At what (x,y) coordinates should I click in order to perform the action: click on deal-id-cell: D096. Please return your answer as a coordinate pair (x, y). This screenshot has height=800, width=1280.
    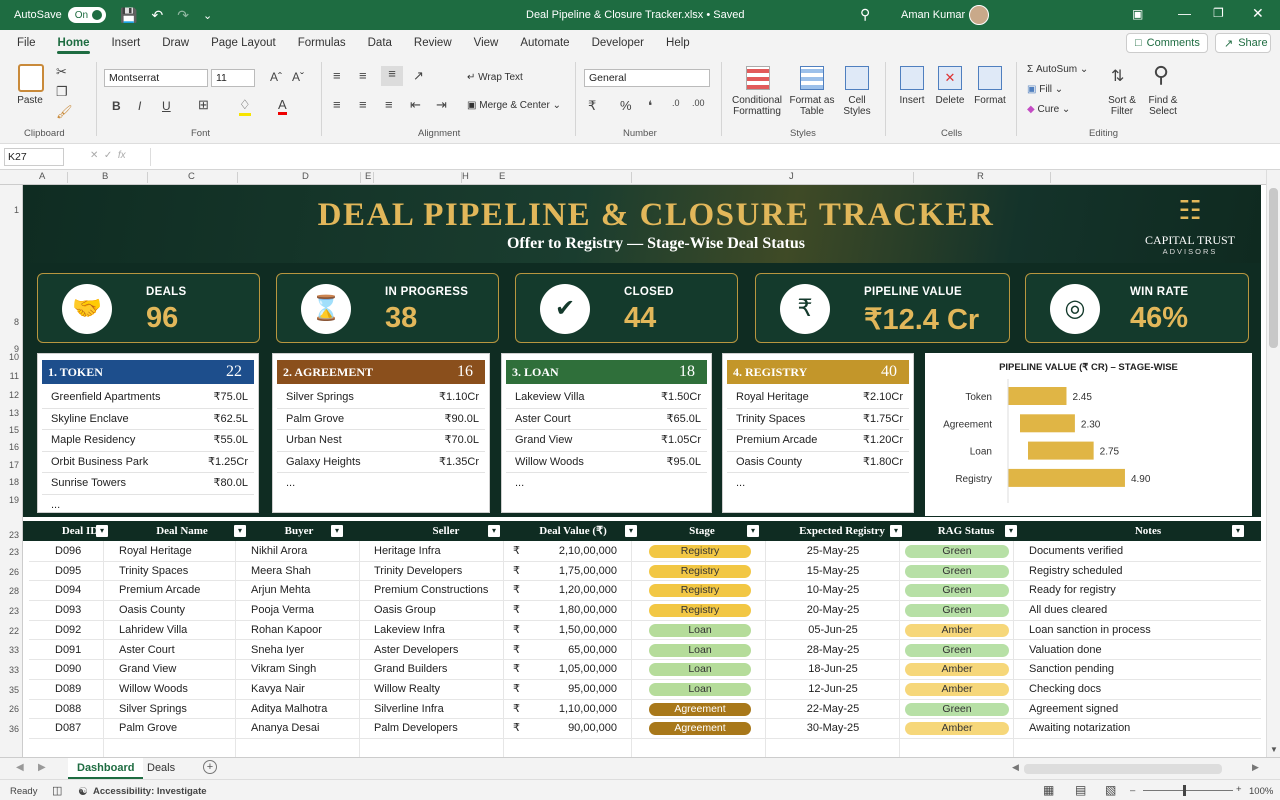
    Looking at the image, I should click on (68, 552).